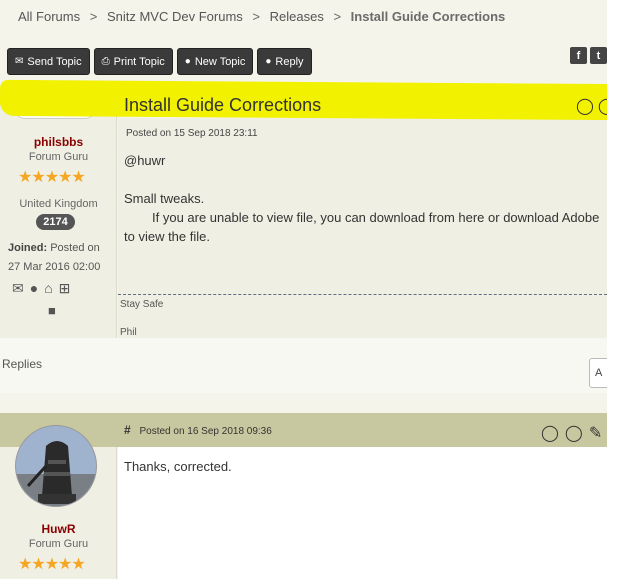 Image resolution: width=628 pixels, height=579 pixels. Describe the element at coordinates (41, 288) in the screenshot. I see `user-actions: ✉ ● ⌂ ⊞` at that location.